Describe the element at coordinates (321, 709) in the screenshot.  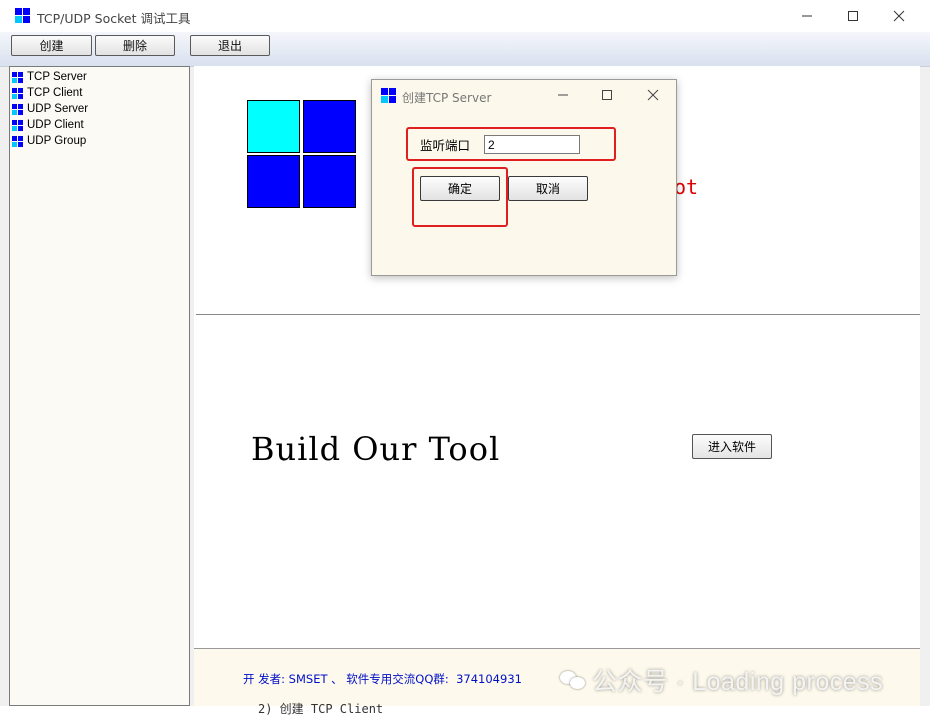
I see `bottom-peek-text: 2) 创建 TCP Client` at that location.